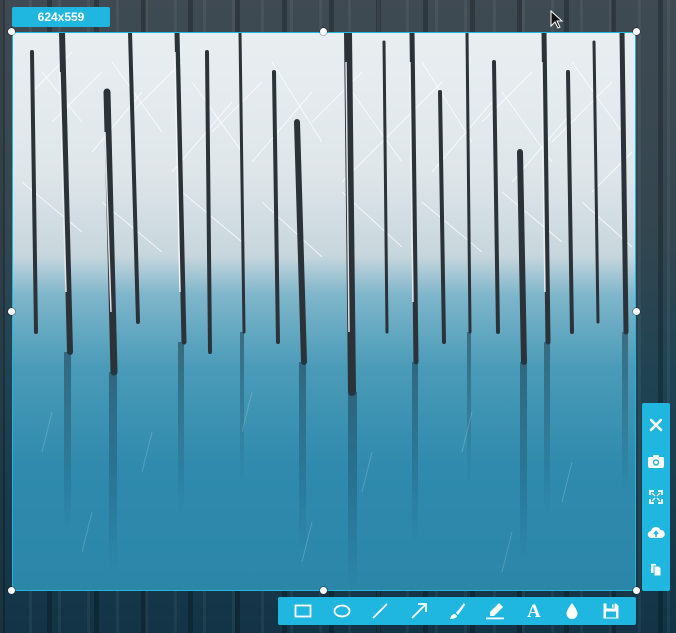  I want to click on upload-button, so click(656, 533).